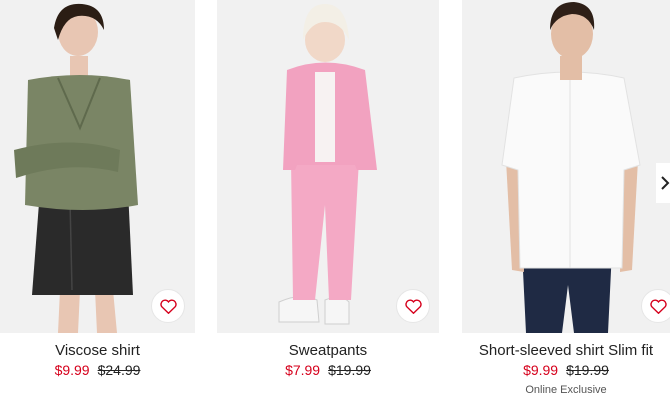 Image resolution: width=670 pixels, height=411 pixels. I want to click on original-price: $24.99, so click(119, 370).